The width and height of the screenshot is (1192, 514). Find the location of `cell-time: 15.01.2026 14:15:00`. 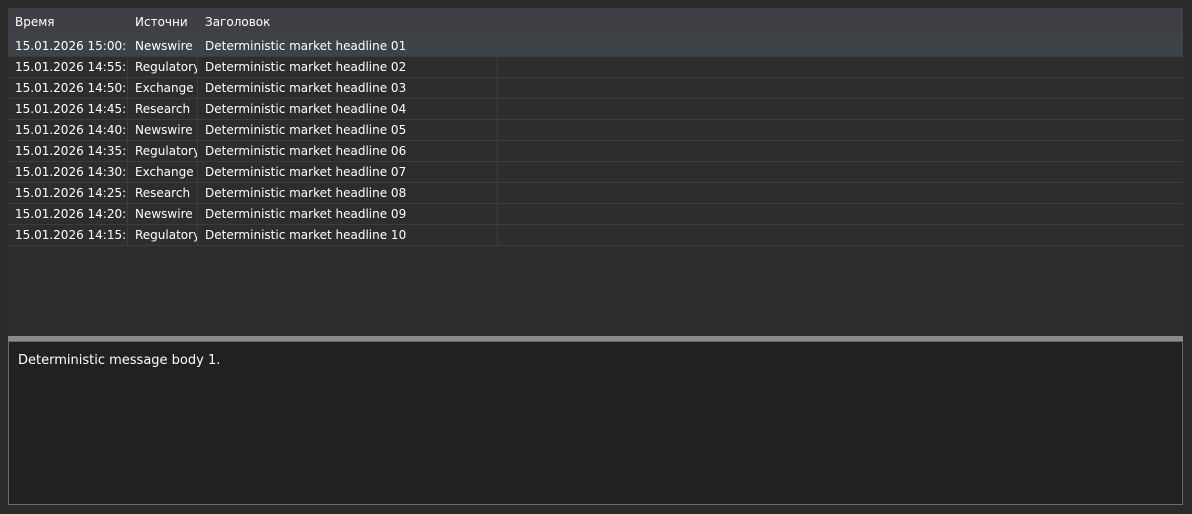

cell-time: 15.01.2026 14:15:00 is located at coordinates (68, 235).